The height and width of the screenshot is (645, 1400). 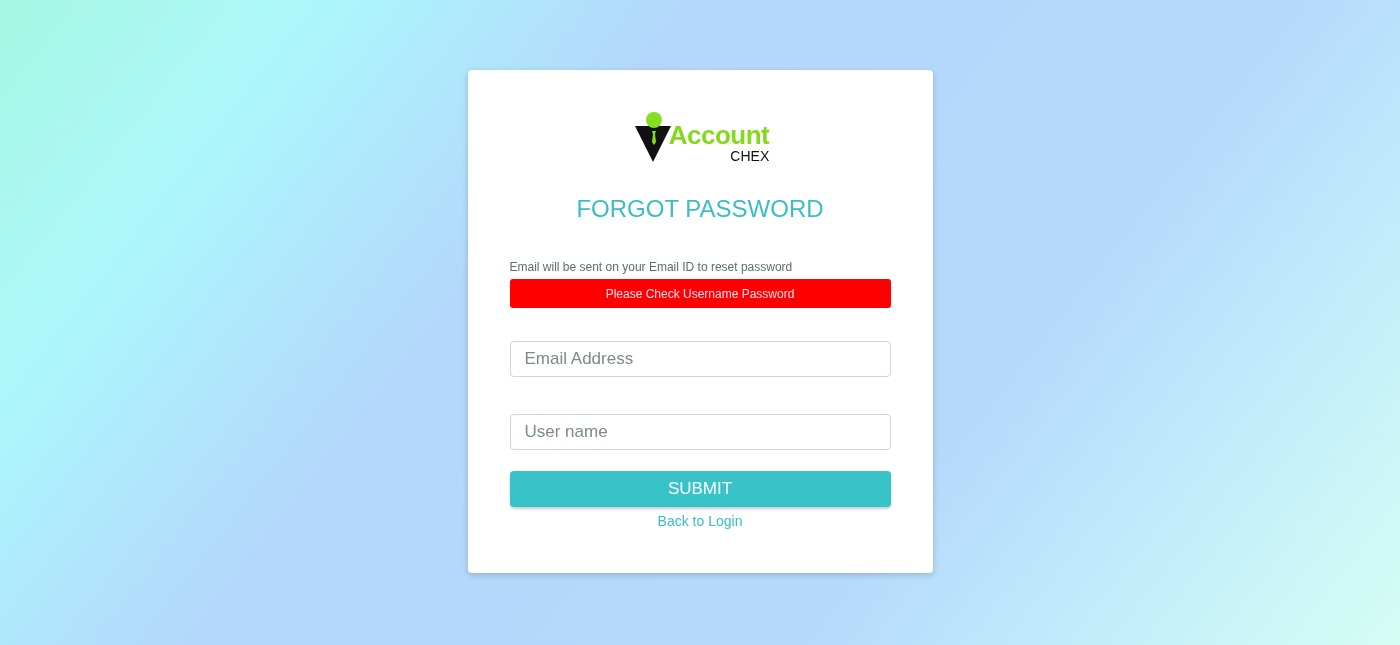 What do you see at coordinates (700, 432) in the screenshot?
I see `text-input-field: User name` at bounding box center [700, 432].